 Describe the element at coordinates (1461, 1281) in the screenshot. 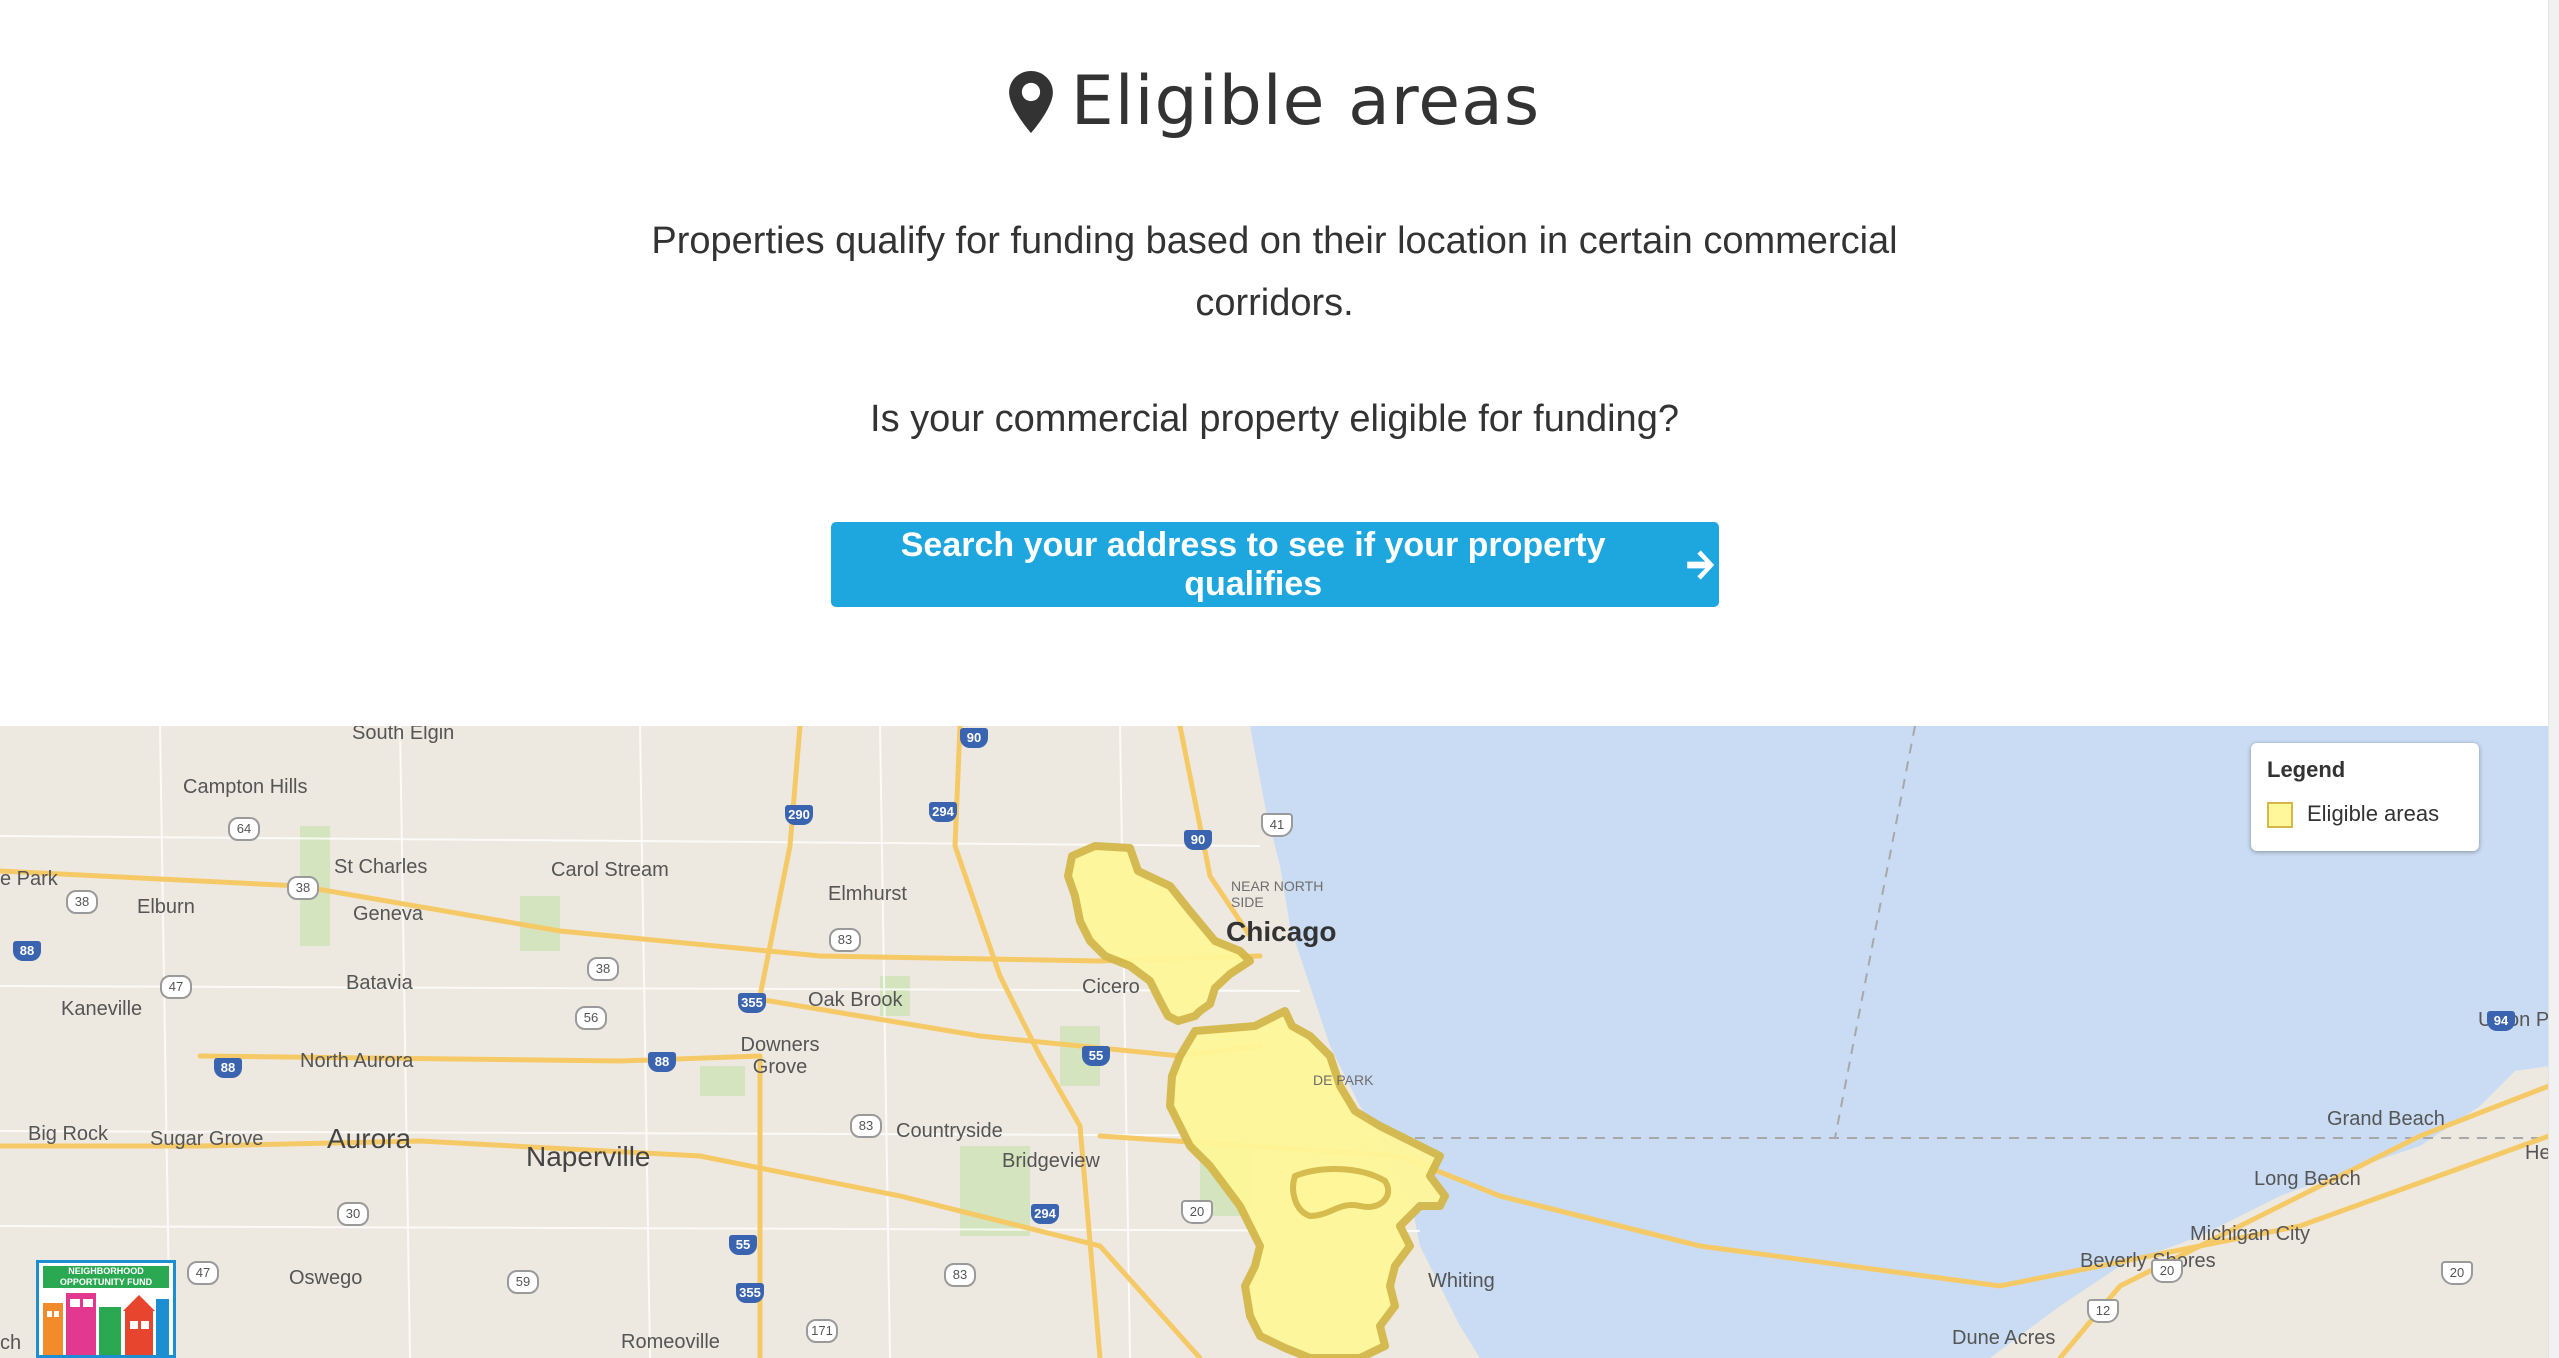

I see `map-label: Whiting` at that location.